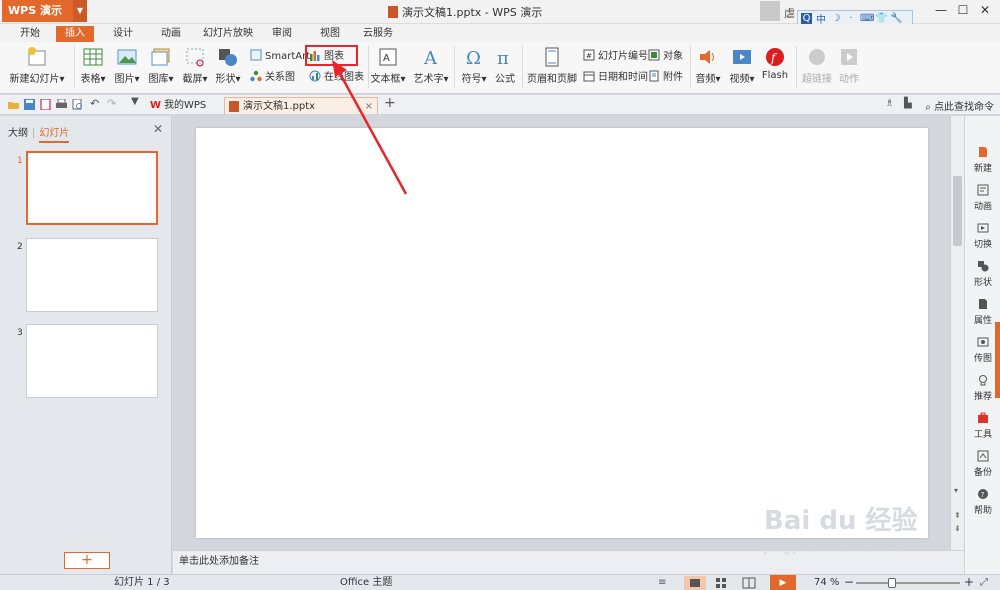 The image size is (1000, 590). I want to click on add-slide-button: +, so click(87, 560).